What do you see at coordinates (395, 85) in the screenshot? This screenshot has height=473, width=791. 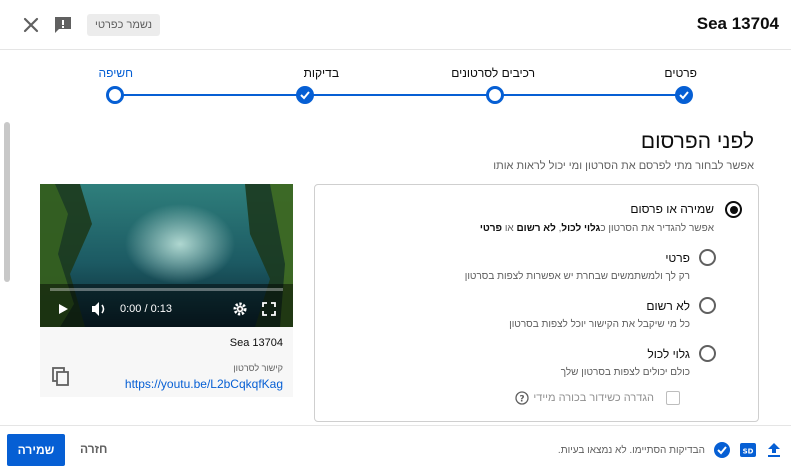 I see `upload-stepper: פרטים רכיבים לסרטונים בדיקות חשיפה` at bounding box center [395, 85].